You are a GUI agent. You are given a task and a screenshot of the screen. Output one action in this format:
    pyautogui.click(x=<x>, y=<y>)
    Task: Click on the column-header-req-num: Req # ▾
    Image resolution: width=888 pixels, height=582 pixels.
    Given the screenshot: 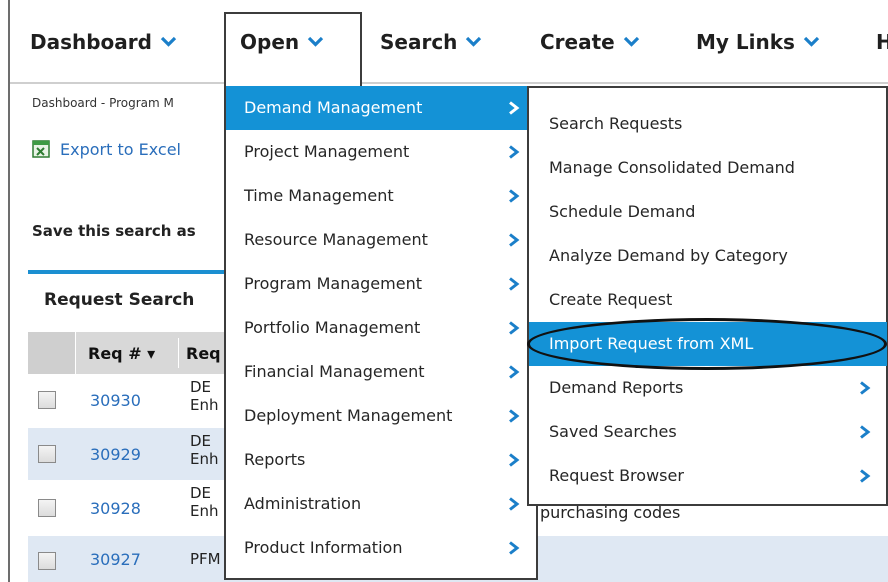 What is the action you would take?
    pyautogui.click(x=121, y=353)
    